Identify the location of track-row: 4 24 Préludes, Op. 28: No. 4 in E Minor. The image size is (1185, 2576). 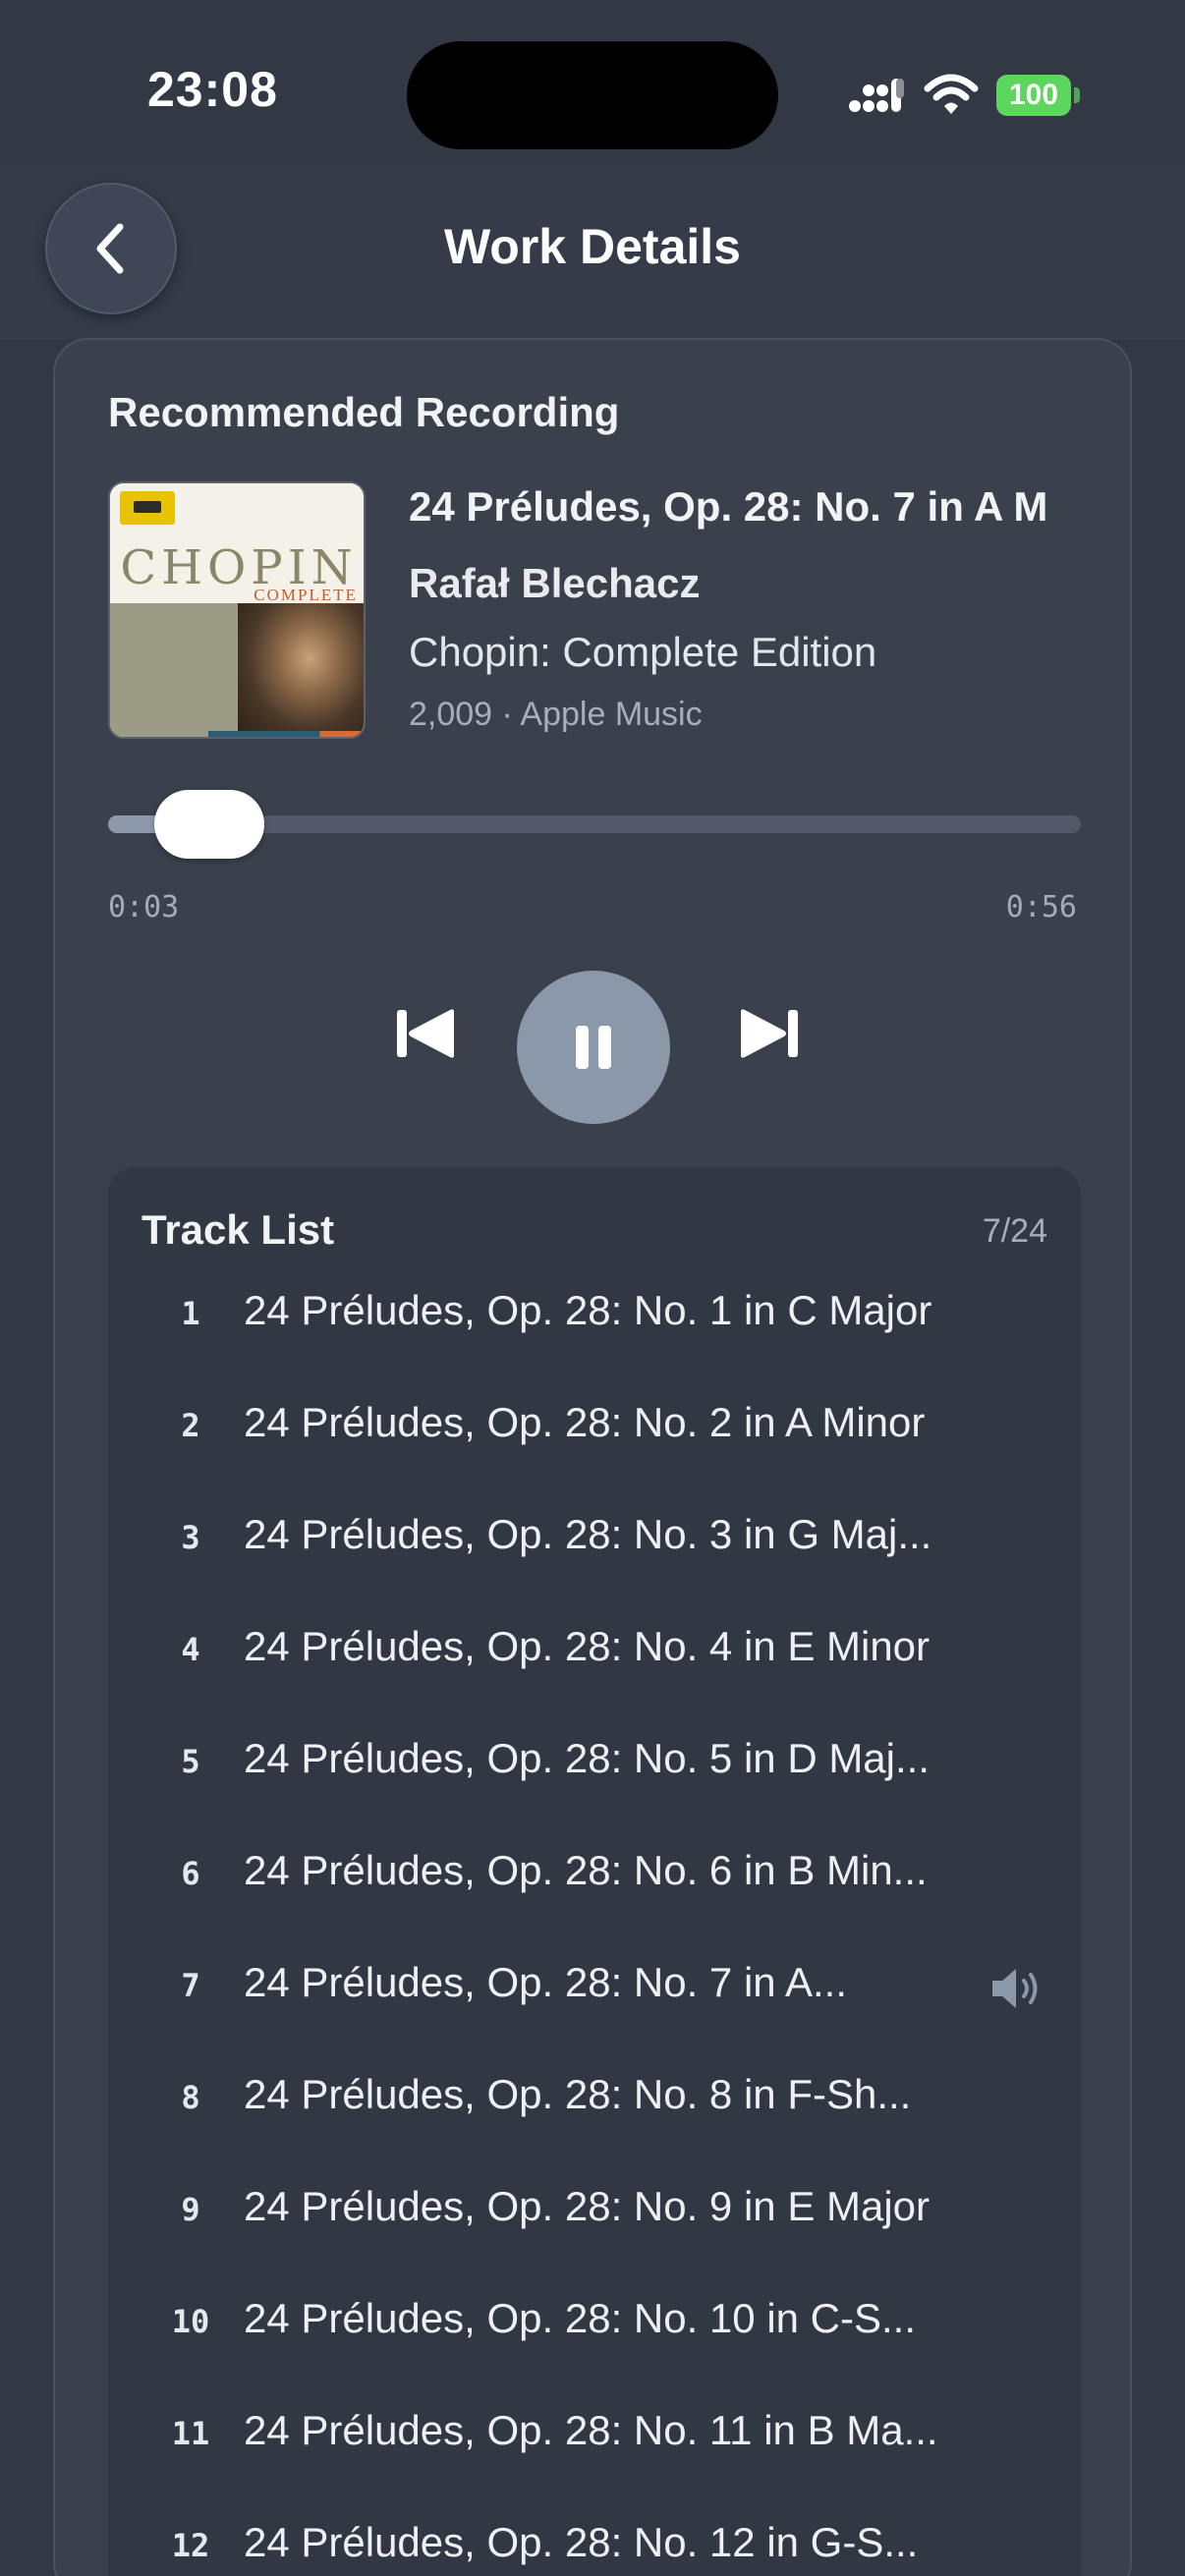
(594, 1661).